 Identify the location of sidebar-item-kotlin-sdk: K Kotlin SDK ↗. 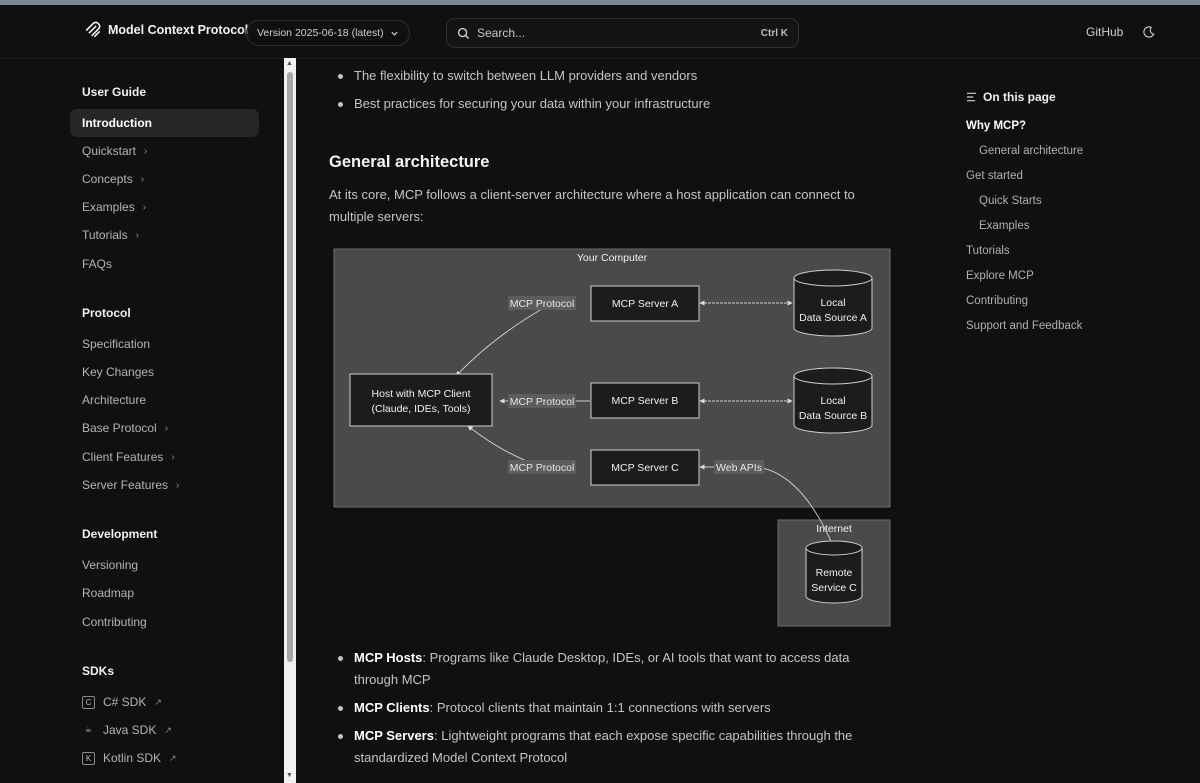
(129, 758).